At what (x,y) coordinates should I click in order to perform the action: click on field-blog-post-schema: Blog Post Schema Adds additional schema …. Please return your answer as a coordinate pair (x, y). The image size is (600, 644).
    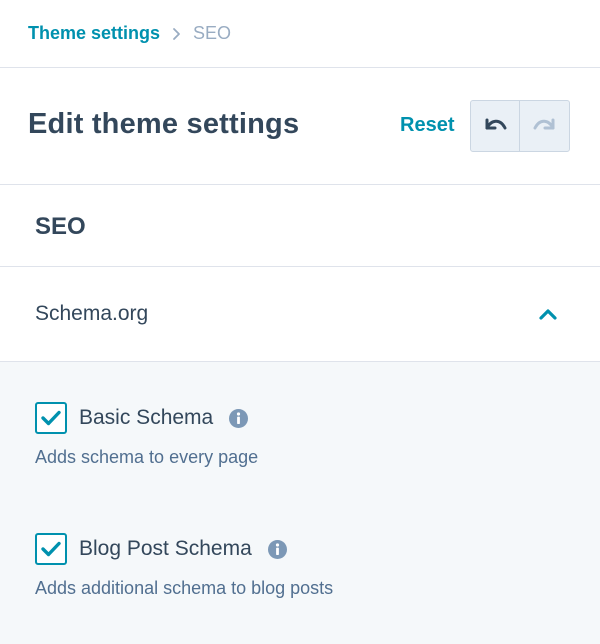
    Looking at the image, I should click on (184, 565).